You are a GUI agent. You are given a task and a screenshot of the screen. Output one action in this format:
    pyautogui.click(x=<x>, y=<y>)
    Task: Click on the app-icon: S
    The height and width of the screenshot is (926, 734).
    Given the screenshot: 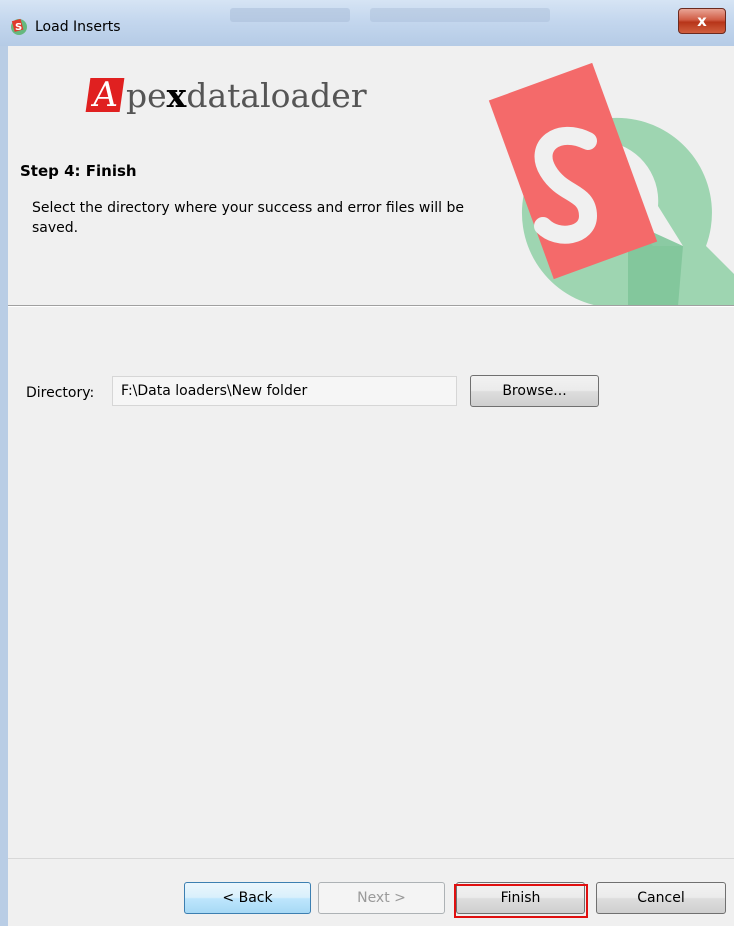 What is the action you would take?
    pyautogui.click(x=19, y=26)
    